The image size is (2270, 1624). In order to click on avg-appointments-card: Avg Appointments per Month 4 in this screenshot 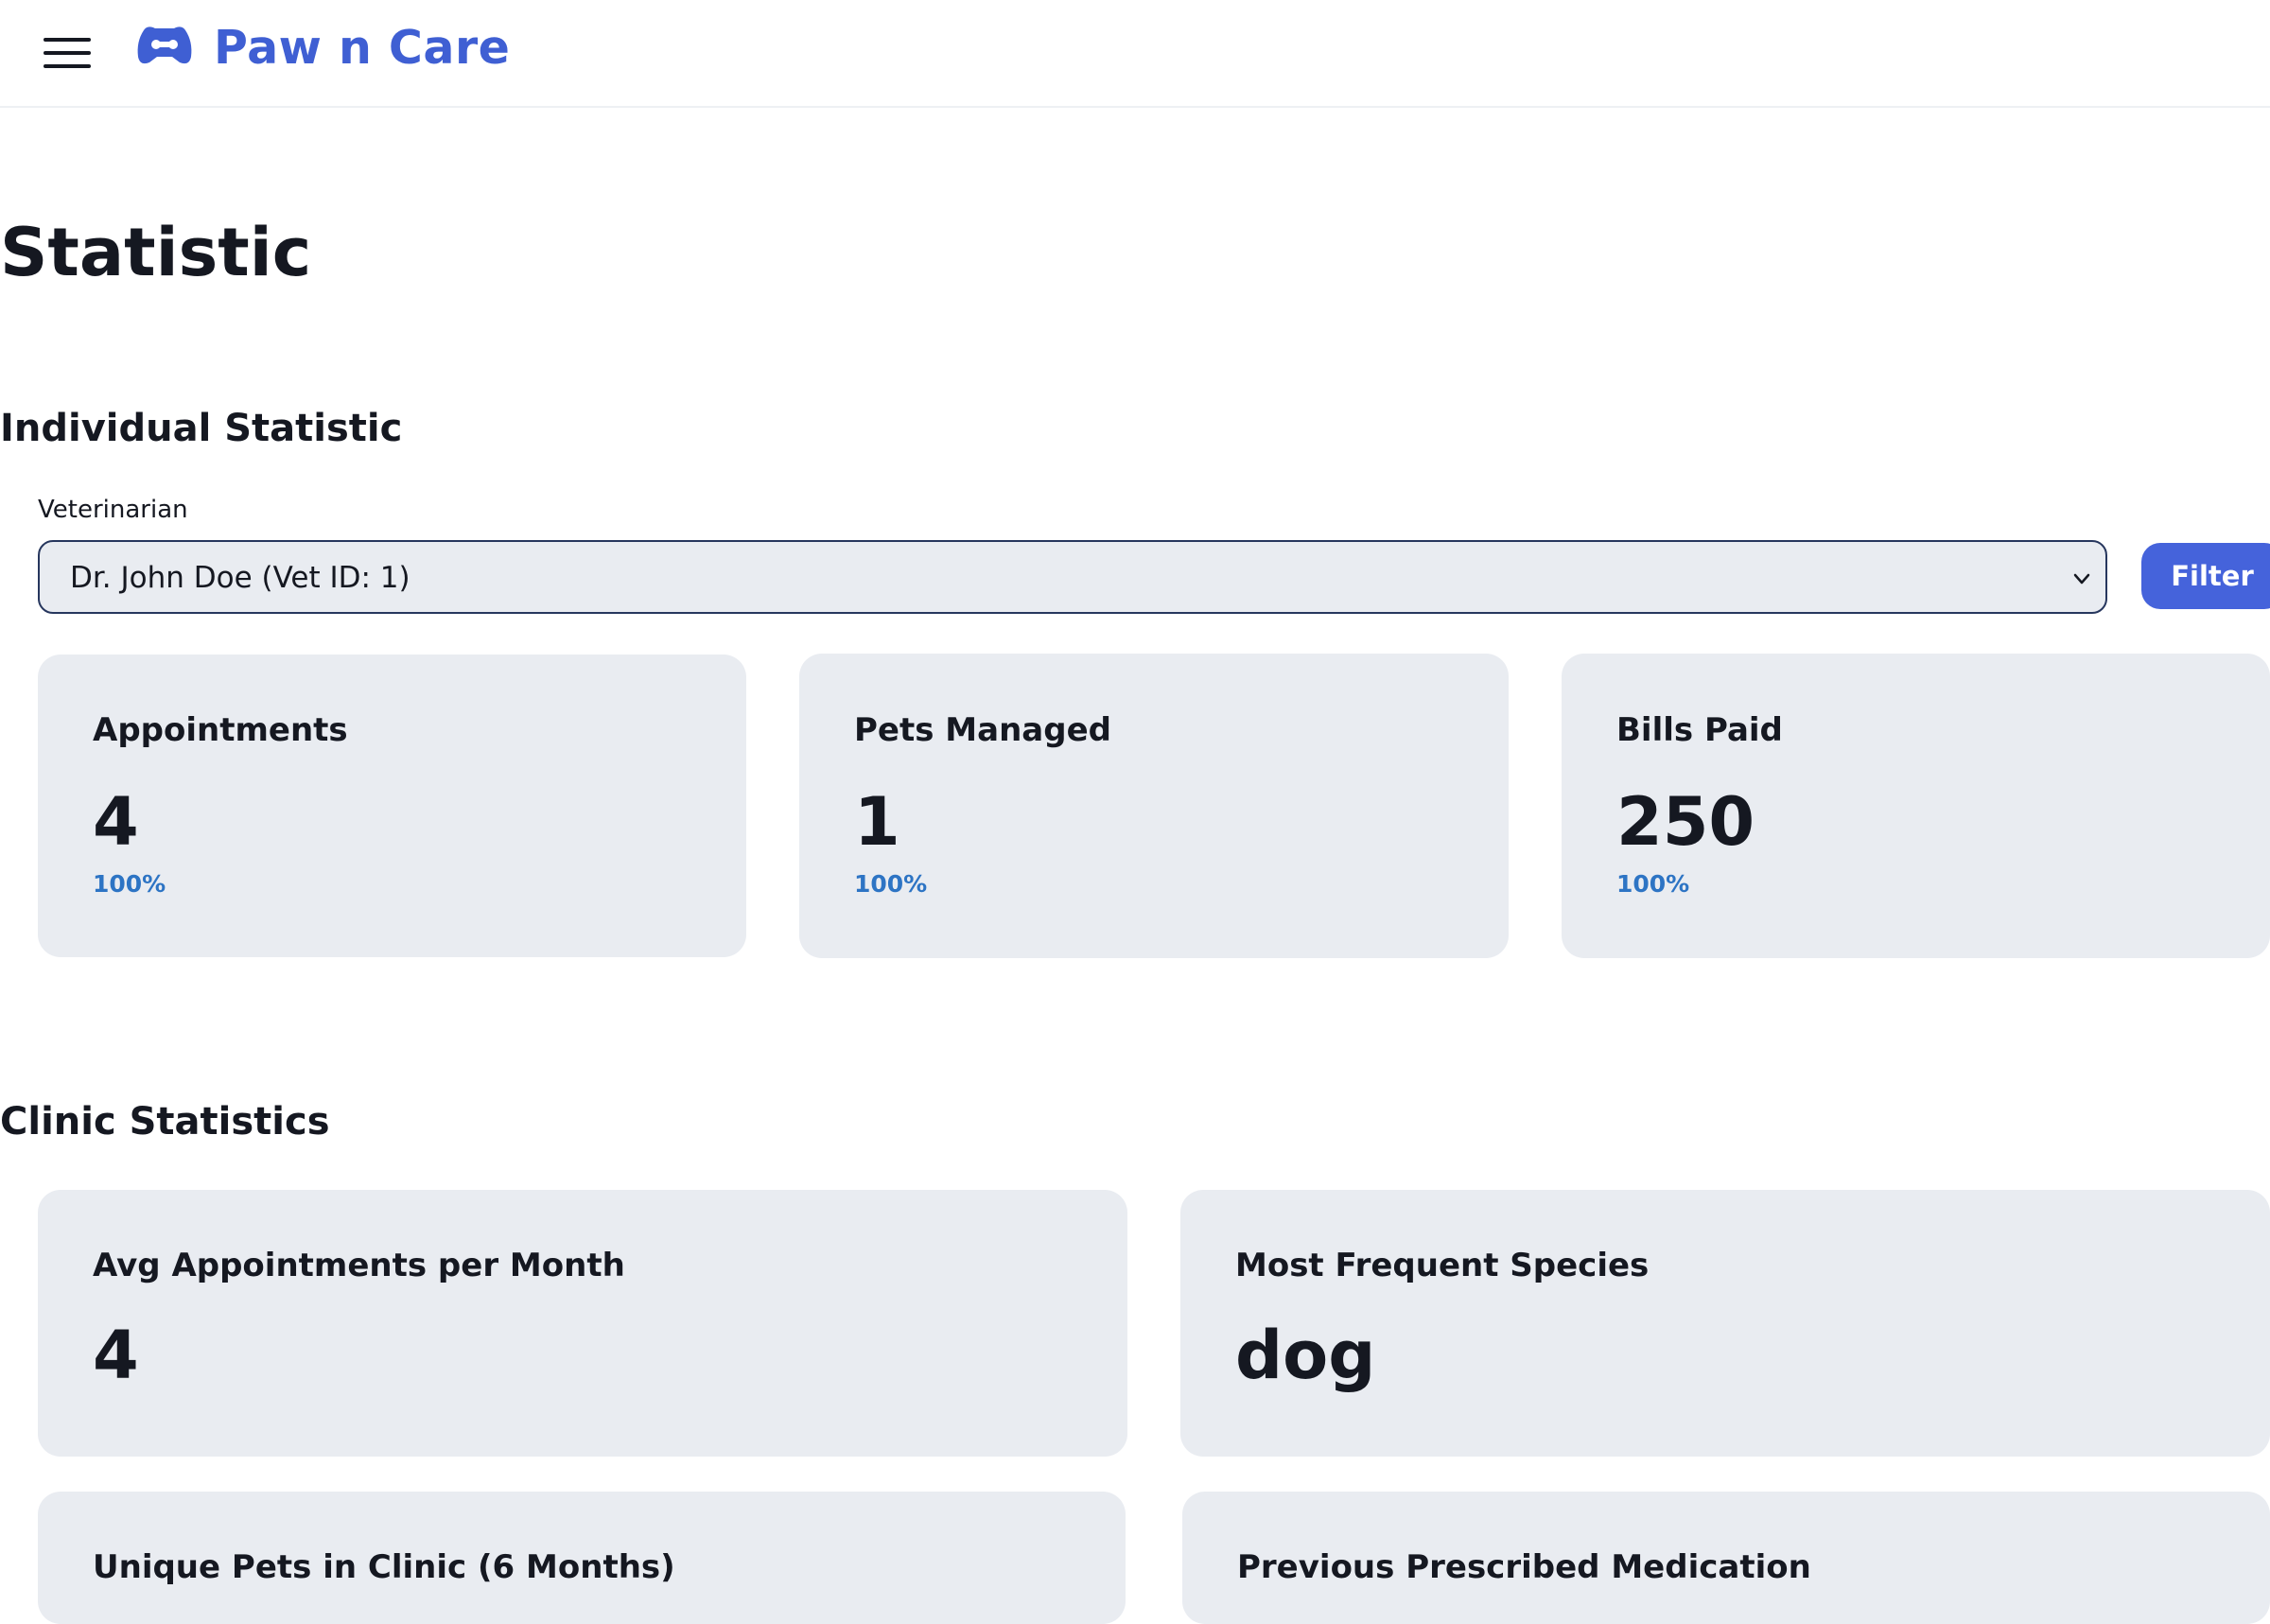, I will do `click(582, 1323)`.